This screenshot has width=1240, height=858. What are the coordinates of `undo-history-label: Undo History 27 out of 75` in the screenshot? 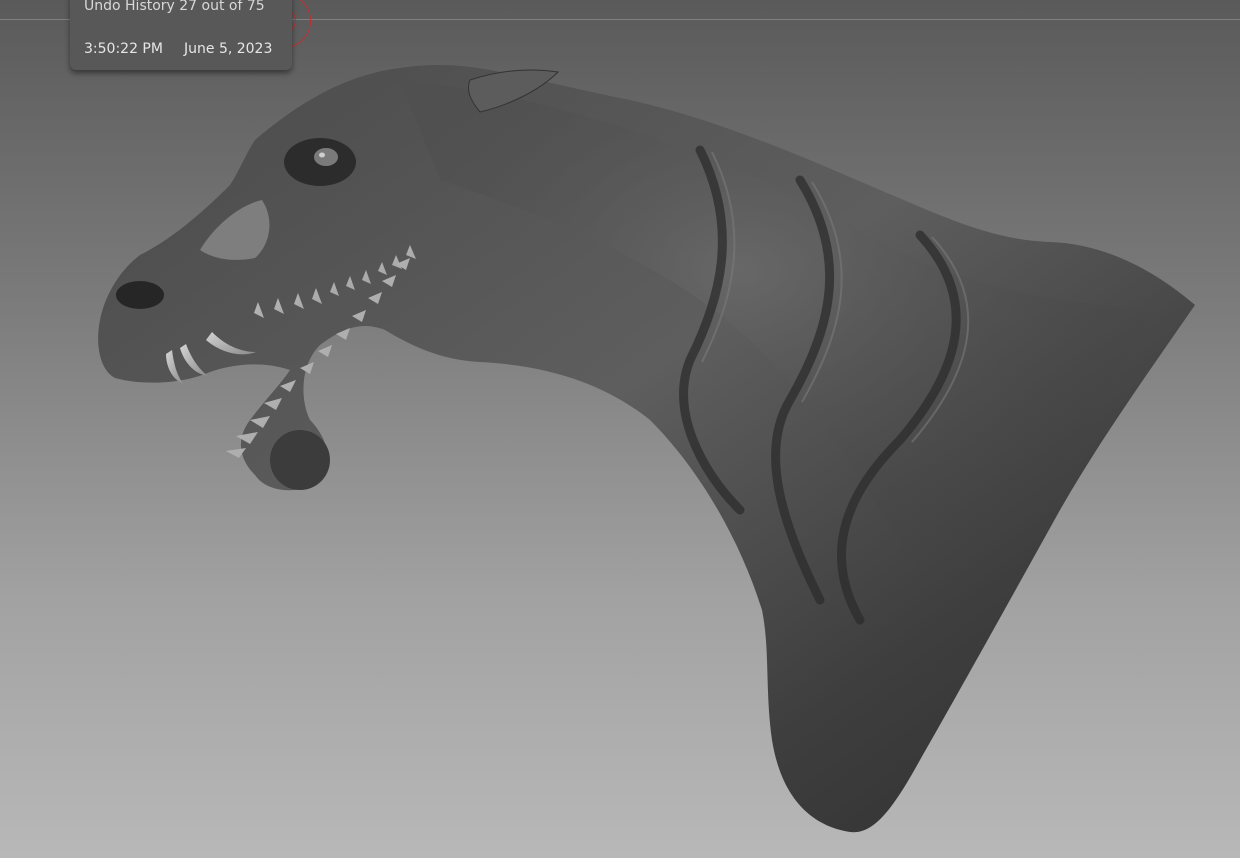 It's located at (174, 7).